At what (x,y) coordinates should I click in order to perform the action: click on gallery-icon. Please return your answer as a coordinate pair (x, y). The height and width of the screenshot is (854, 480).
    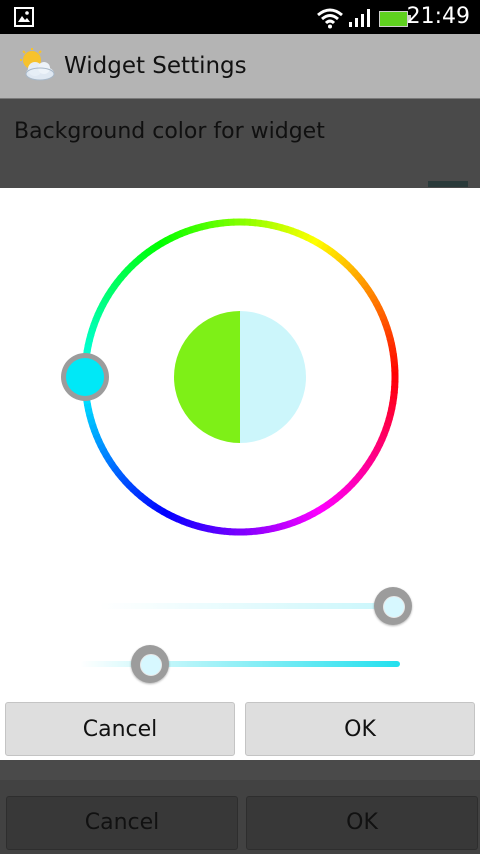
    Looking at the image, I should click on (24, 17).